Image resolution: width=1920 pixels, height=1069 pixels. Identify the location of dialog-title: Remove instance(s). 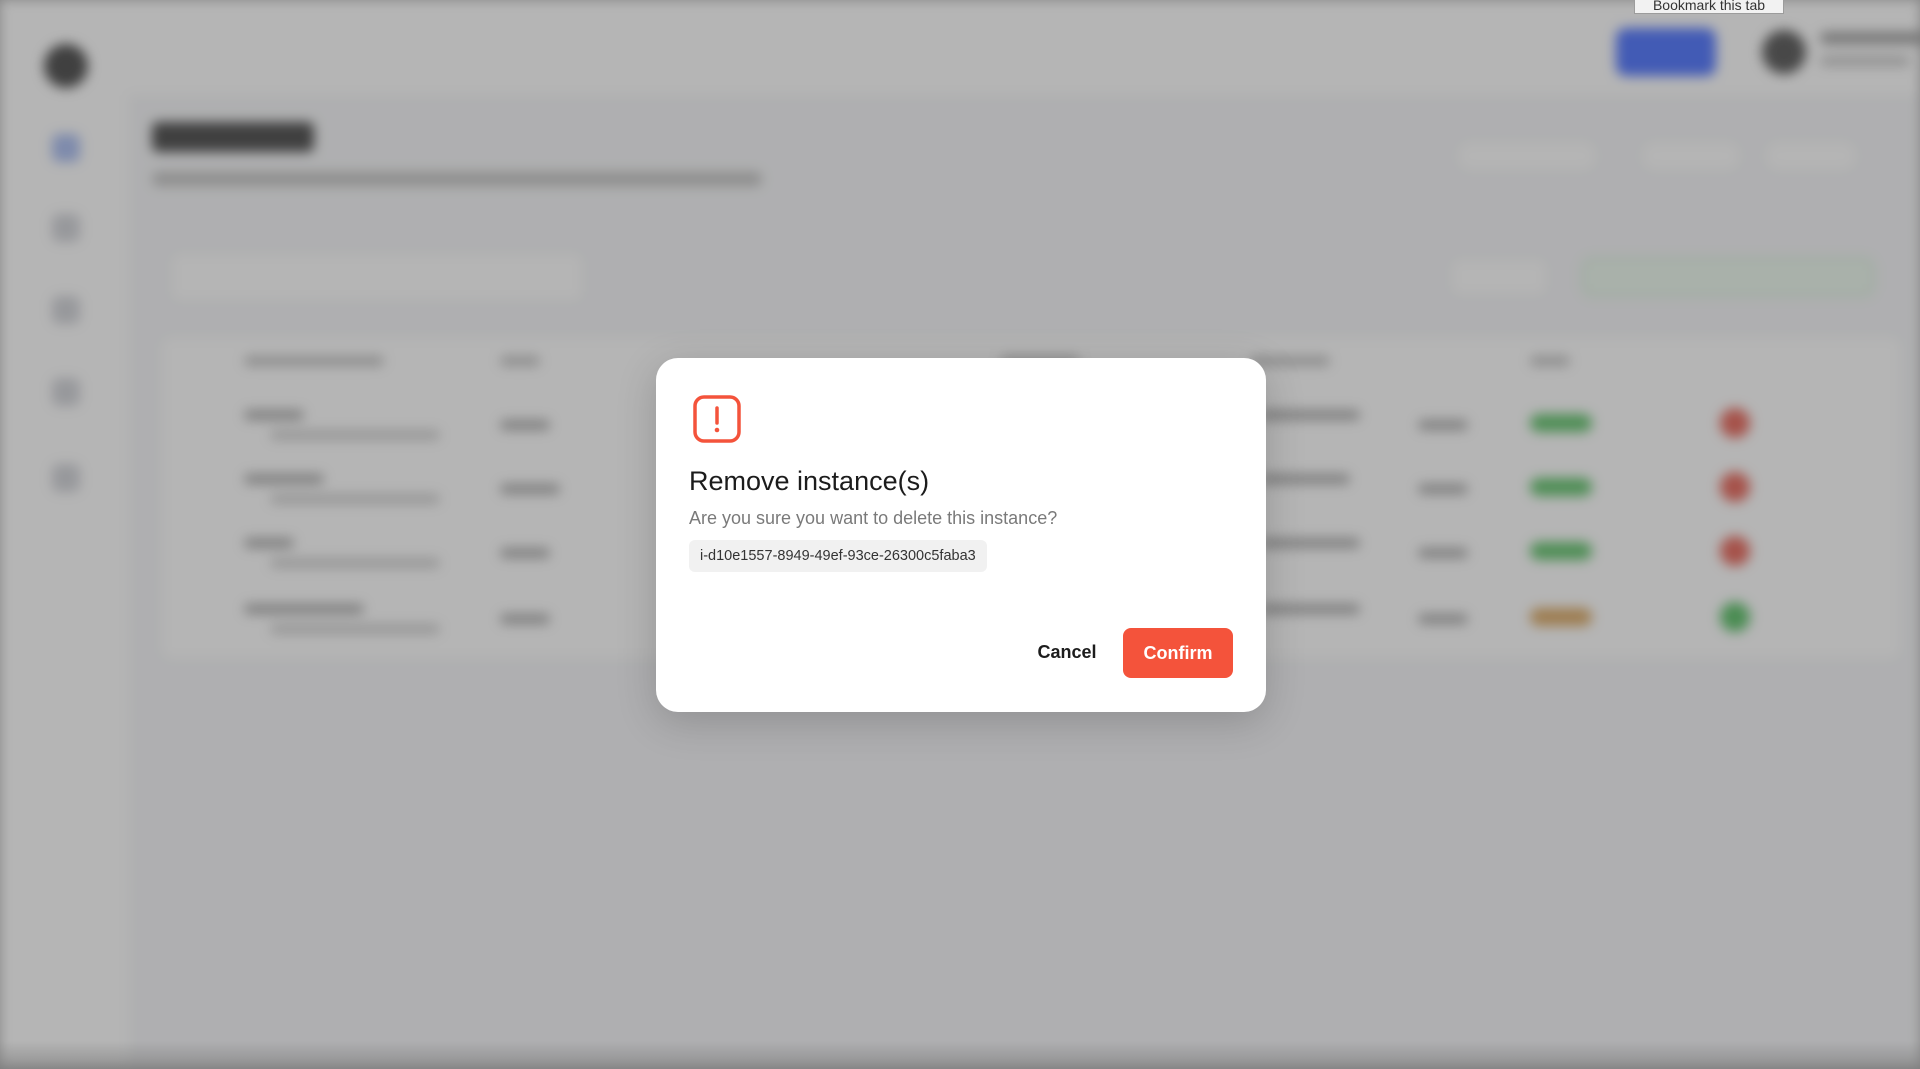
(809, 481).